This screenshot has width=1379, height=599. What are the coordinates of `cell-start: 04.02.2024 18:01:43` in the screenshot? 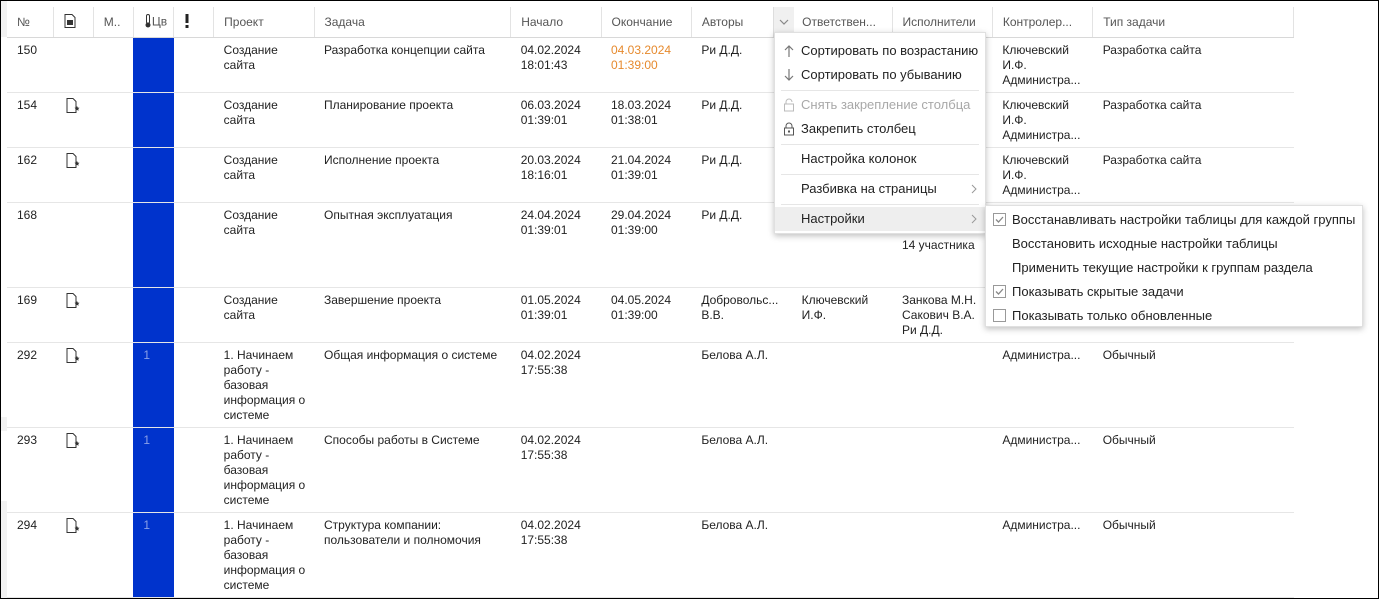 It's located at (555, 65).